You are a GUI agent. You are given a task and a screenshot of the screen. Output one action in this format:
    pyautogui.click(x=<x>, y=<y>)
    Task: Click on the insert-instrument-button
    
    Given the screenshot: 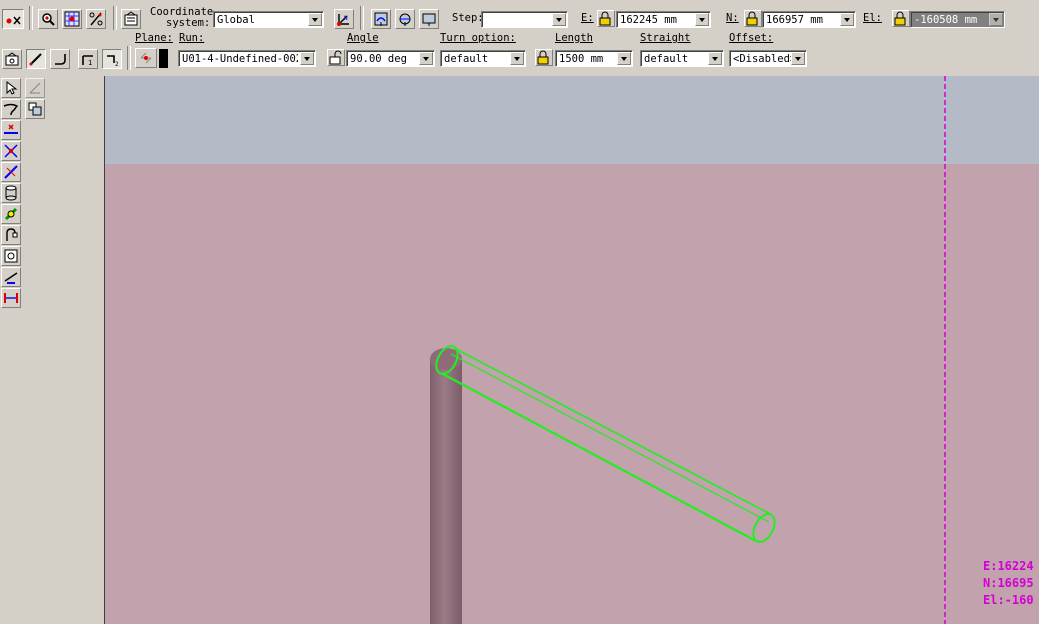 What is the action you would take?
    pyautogui.click(x=11, y=256)
    